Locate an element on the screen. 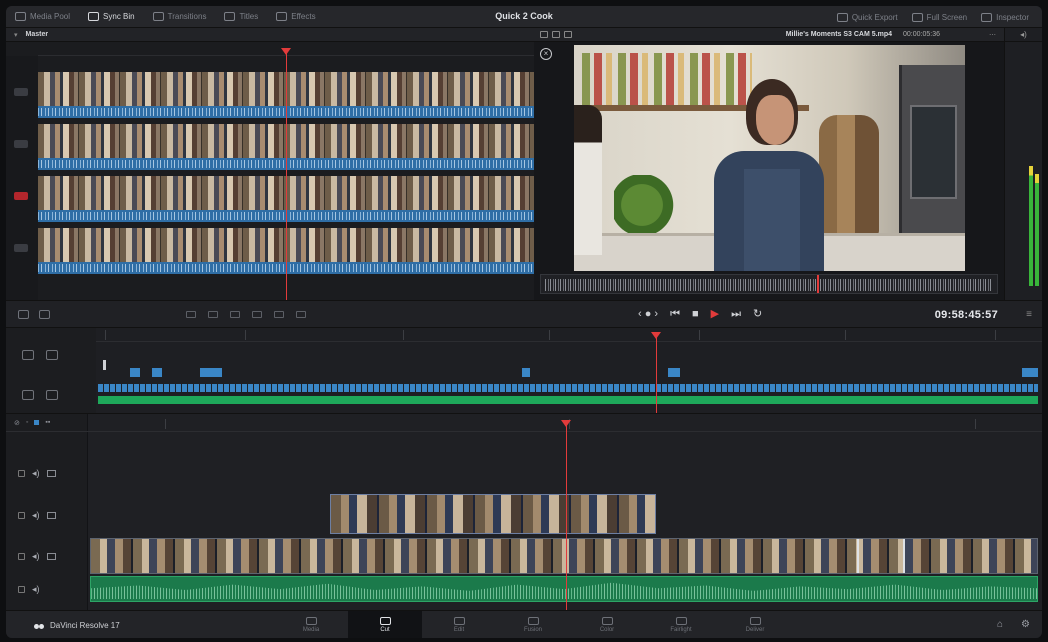 This screenshot has width=1048, height=642. timeline-clip-v1 is located at coordinates (564, 556).